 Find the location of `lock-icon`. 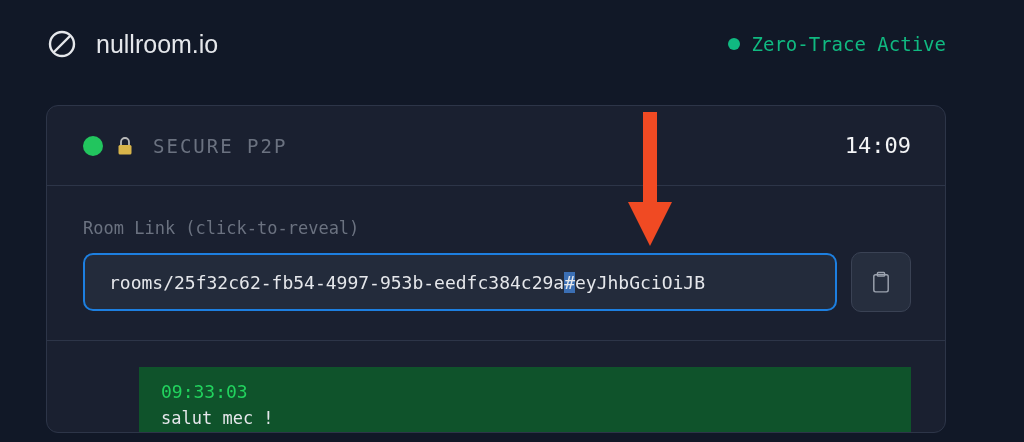

lock-icon is located at coordinates (125, 145).